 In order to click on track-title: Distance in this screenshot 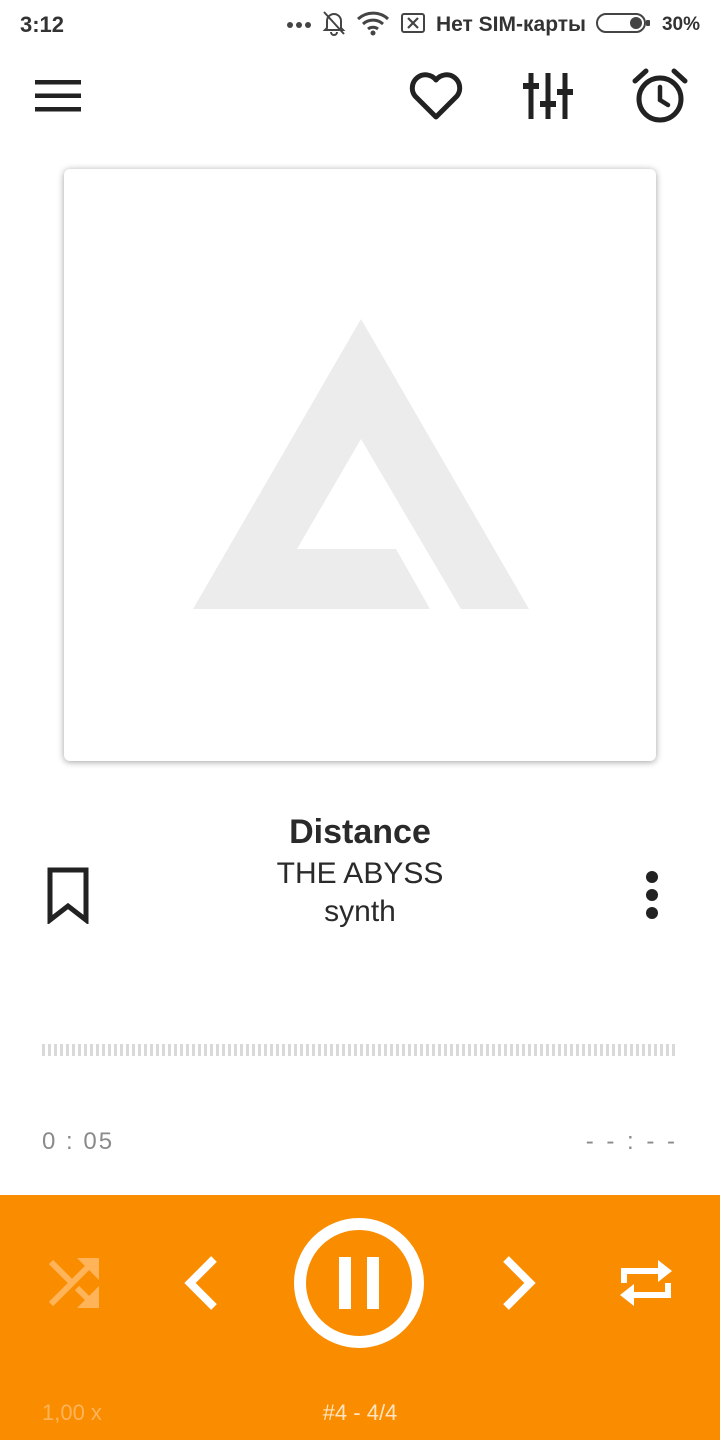, I will do `click(360, 832)`.